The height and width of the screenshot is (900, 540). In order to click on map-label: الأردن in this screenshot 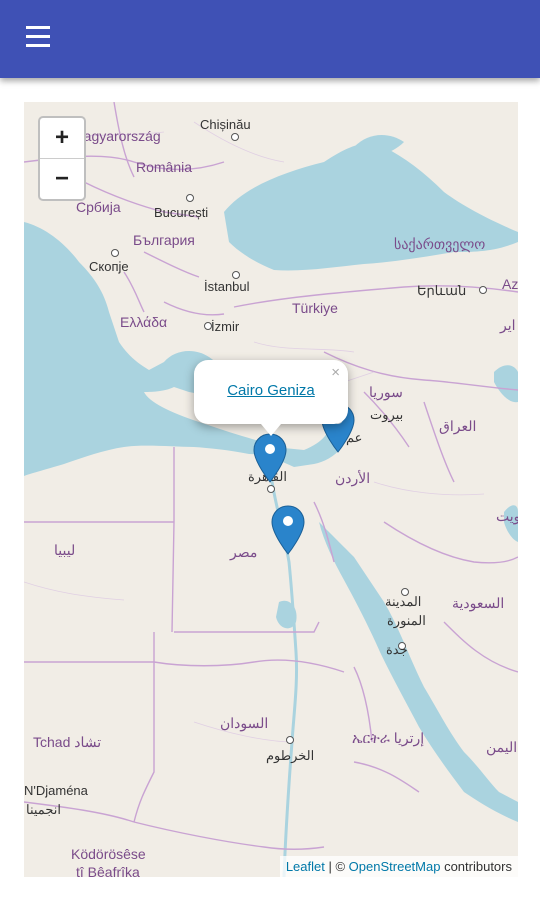, I will do `click(353, 478)`.